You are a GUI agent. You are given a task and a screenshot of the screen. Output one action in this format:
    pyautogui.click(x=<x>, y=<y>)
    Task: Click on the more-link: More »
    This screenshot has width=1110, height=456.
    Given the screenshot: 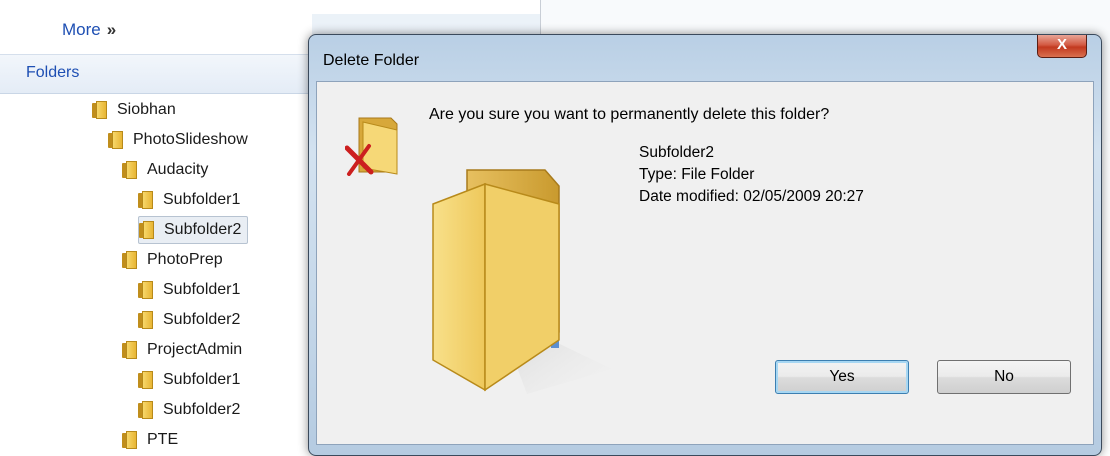 What is the action you would take?
    pyautogui.click(x=89, y=30)
    